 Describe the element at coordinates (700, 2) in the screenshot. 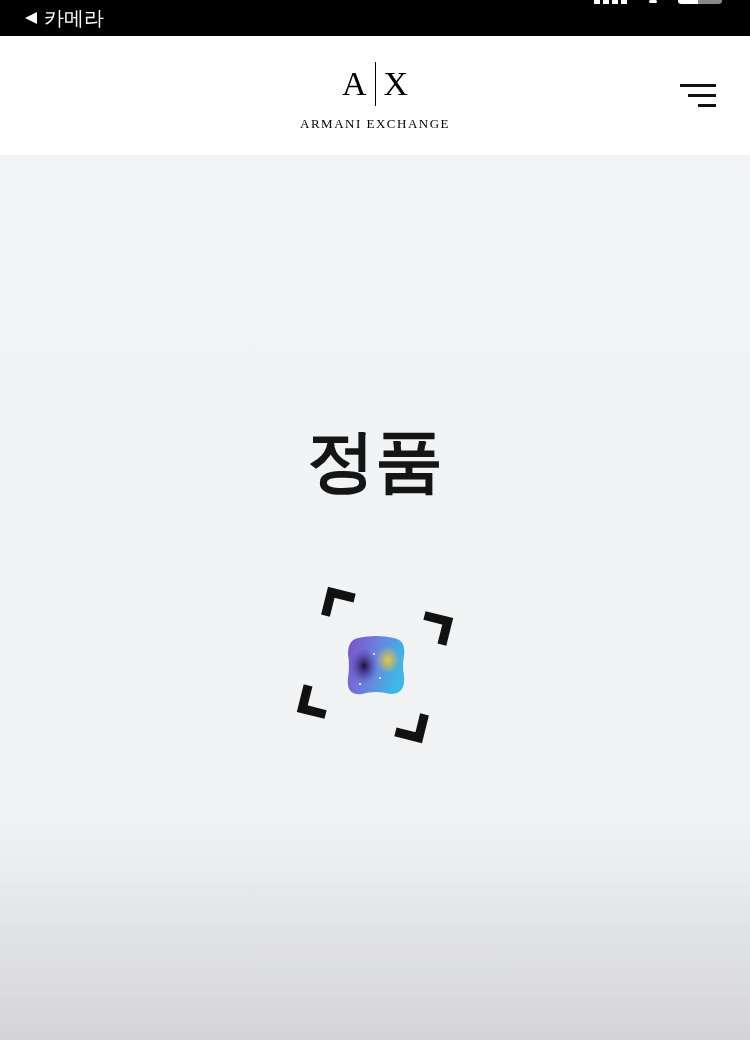

I see `battery-icon` at that location.